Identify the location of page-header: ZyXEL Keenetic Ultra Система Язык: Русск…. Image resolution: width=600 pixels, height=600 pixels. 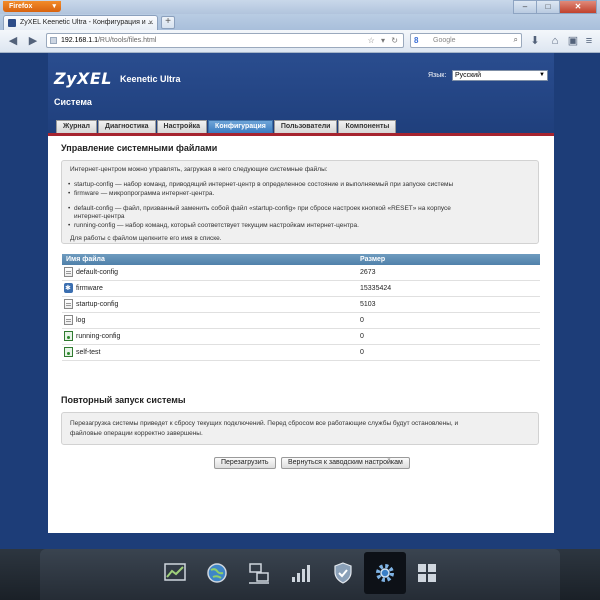
(301, 93).